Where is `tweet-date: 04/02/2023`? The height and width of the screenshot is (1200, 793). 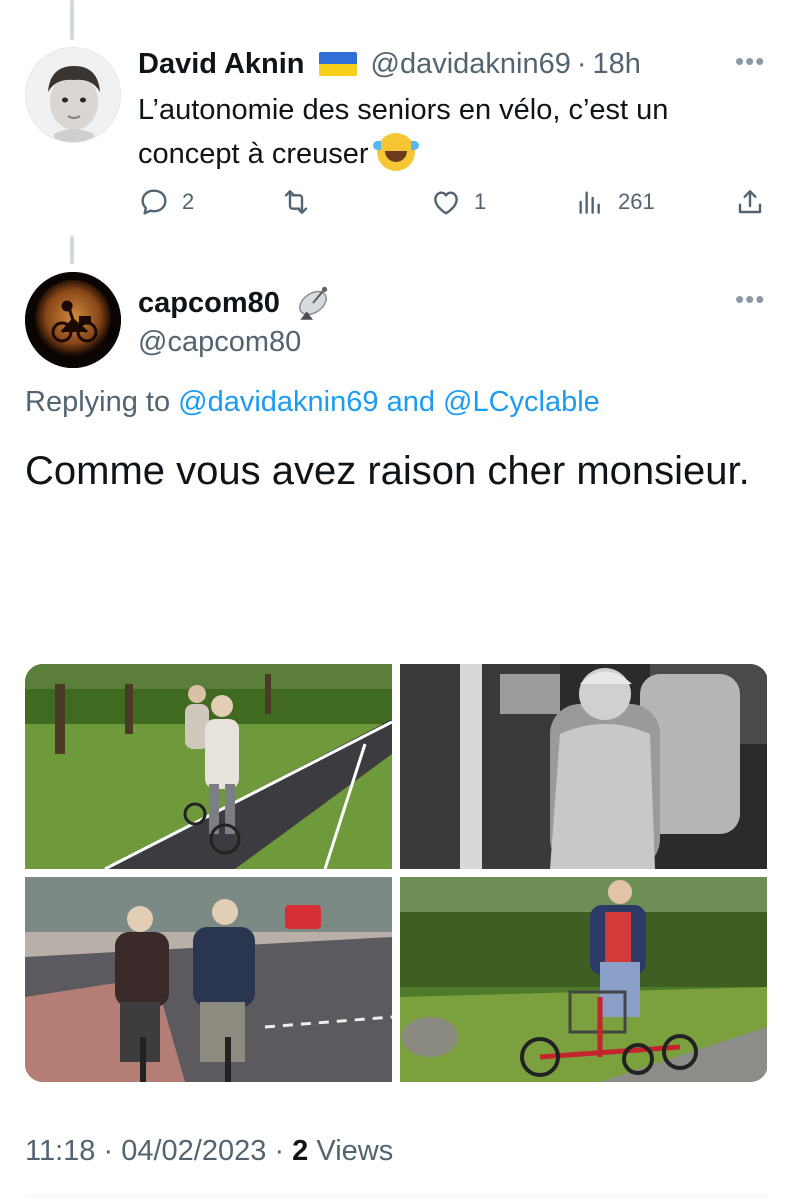
tweet-date: 04/02/2023 is located at coordinates (193, 1151).